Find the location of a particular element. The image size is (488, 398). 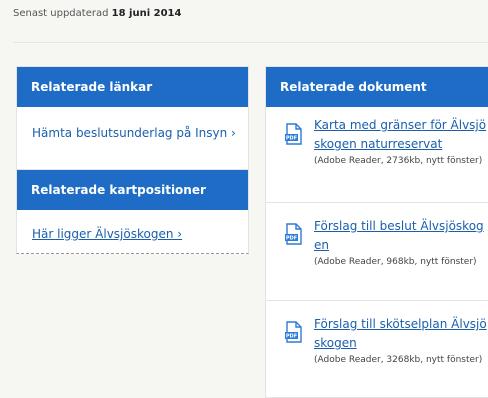

last-updated-date: 18 juni 2014 is located at coordinates (146, 13).